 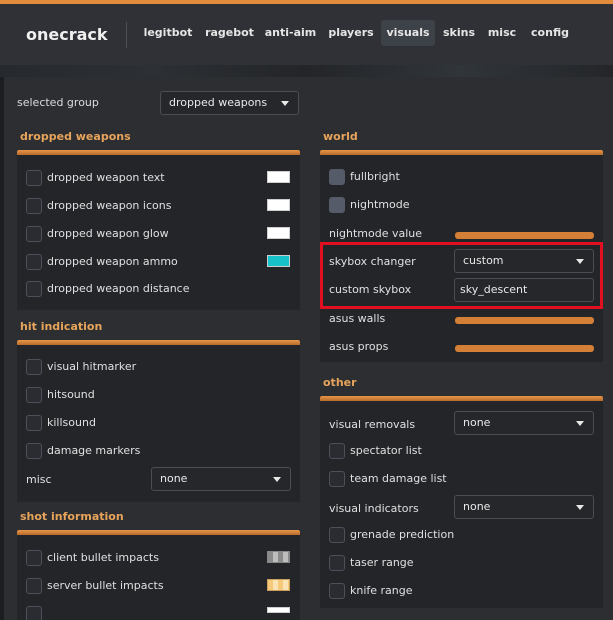 I want to click on misc-dropdown-value: none, so click(x=174, y=478).